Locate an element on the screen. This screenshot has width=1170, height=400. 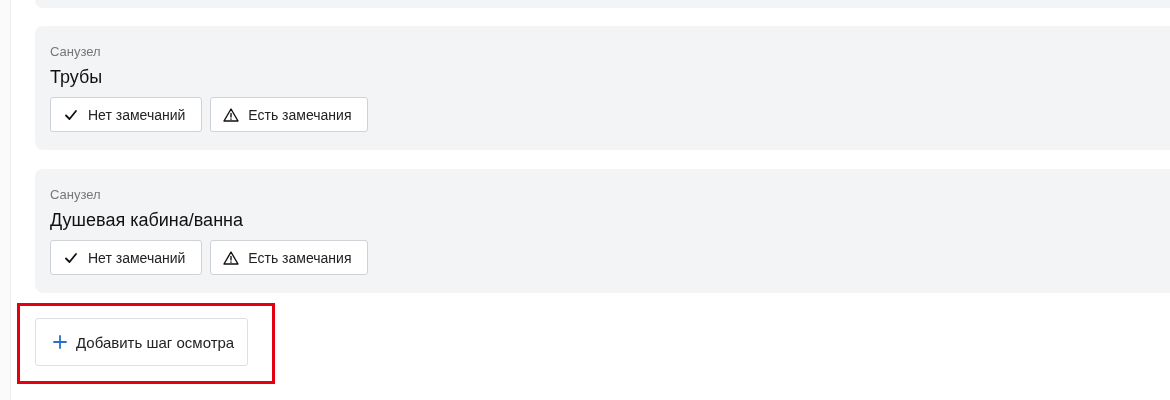
step-title: Трубы is located at coordinates (77, 77).